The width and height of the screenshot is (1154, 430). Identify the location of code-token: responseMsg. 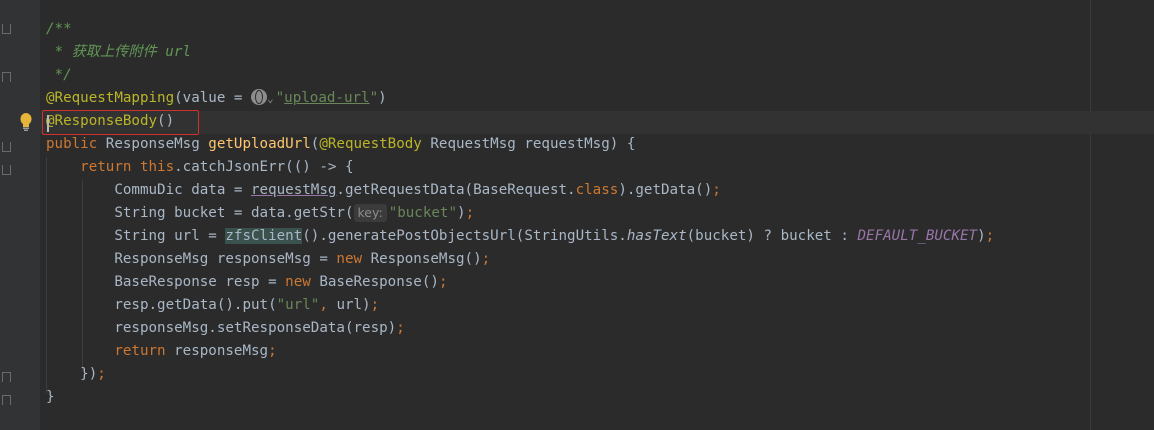
(221, 351).